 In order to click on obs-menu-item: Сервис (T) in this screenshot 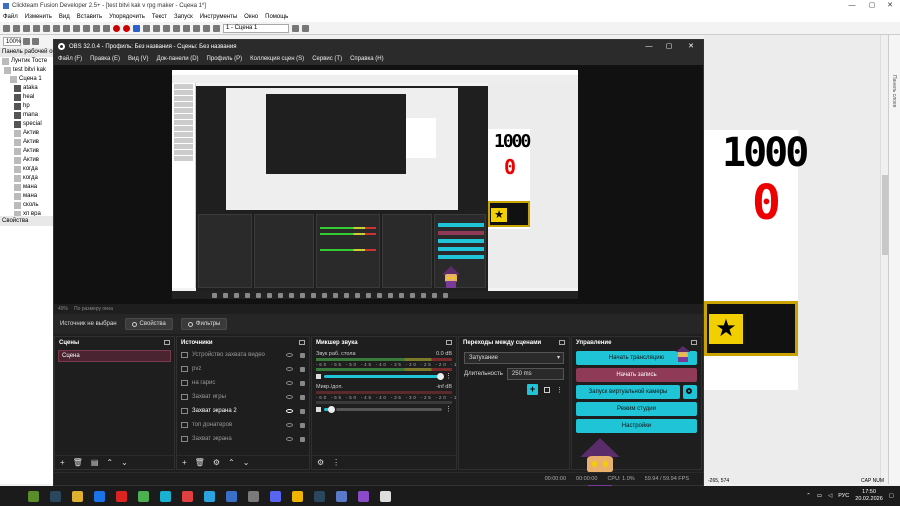, I will do `click(327, 59)`.